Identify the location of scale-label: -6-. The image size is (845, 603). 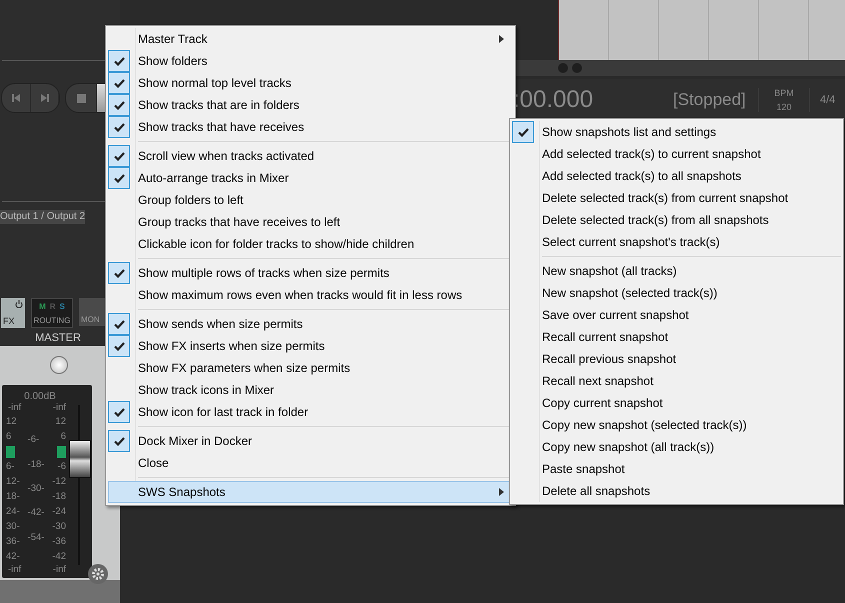
(34, 440).